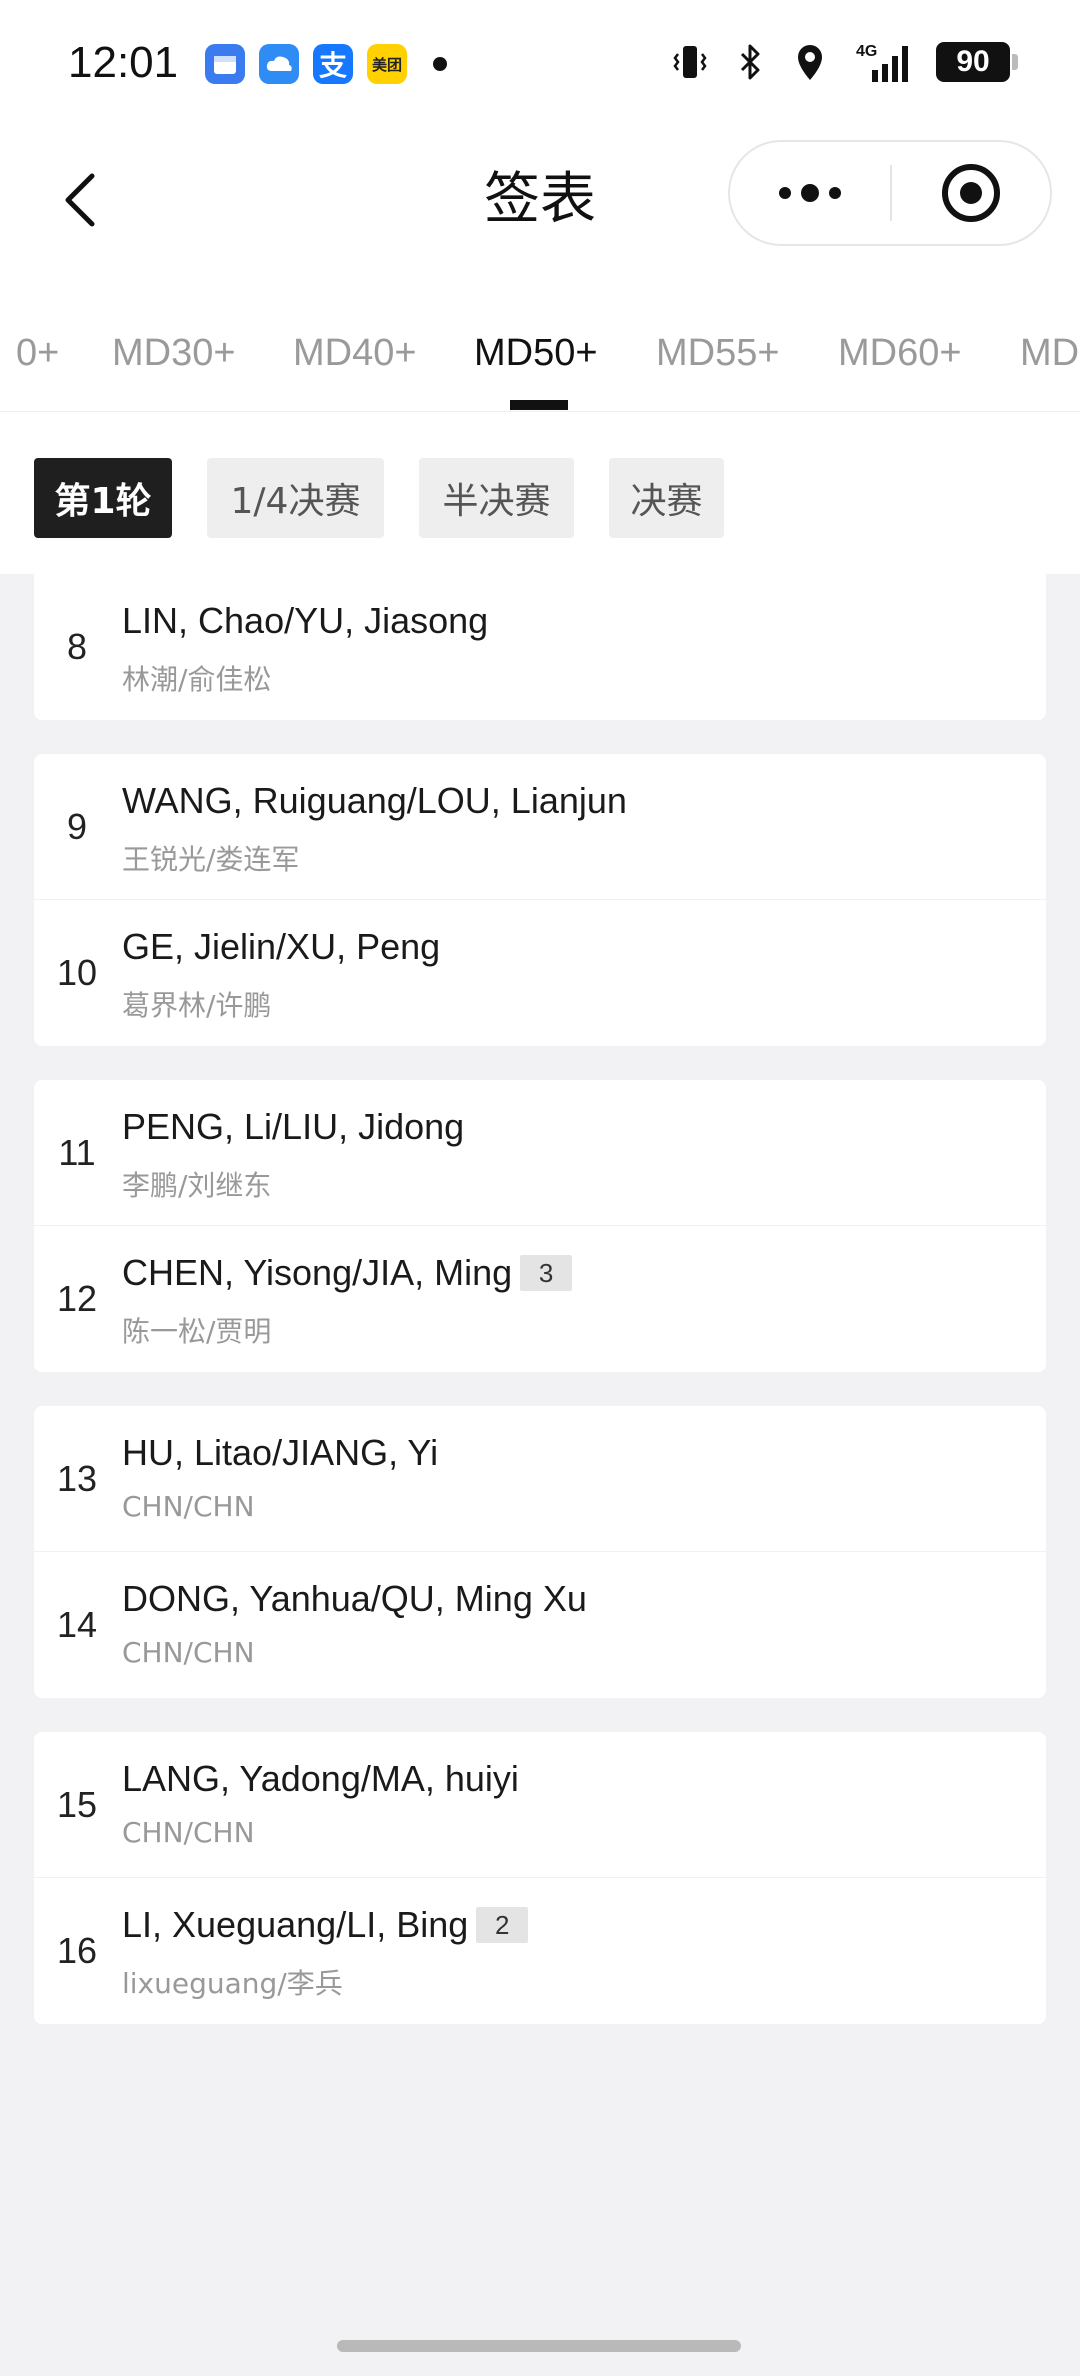  I want to click on draw-entry: 16 LI, Xueguang/LI, Bing 2 lixueguang/李兵, so click(540, 1951).